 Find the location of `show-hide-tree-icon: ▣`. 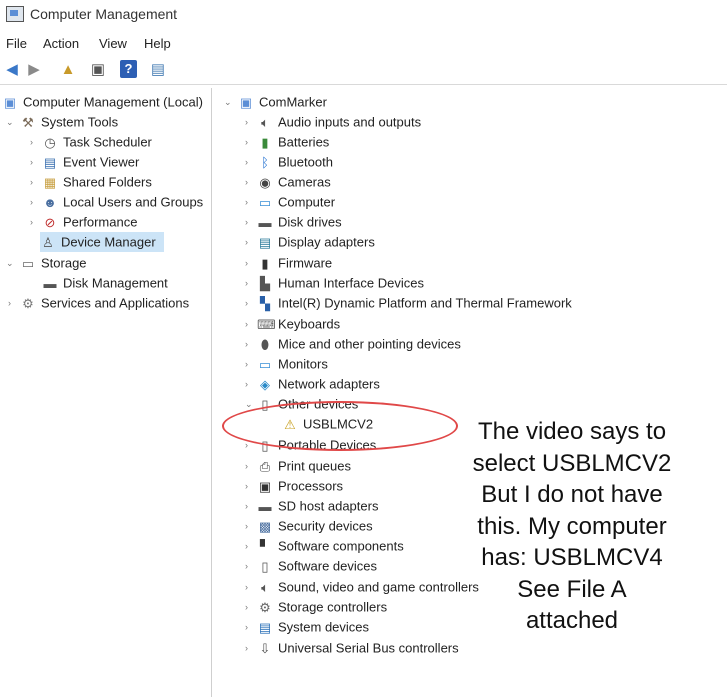

show-hide-tree-icon: ▣ is located at coordinates (98, 70).